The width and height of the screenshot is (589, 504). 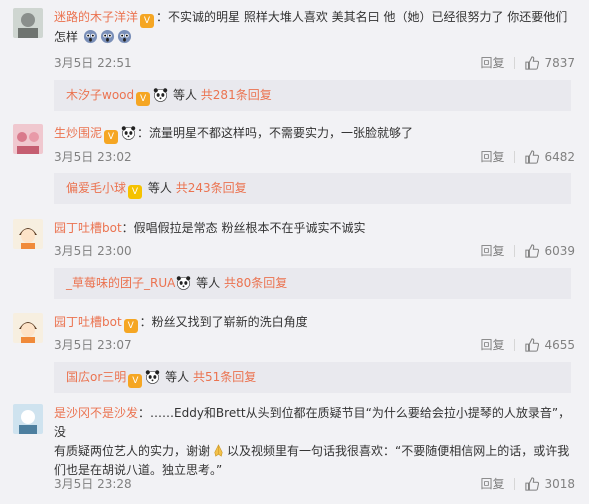 I want to click on comment-text-cont: 有质疑两位艺人的实力，谢谢, so click(x=132, y=451).